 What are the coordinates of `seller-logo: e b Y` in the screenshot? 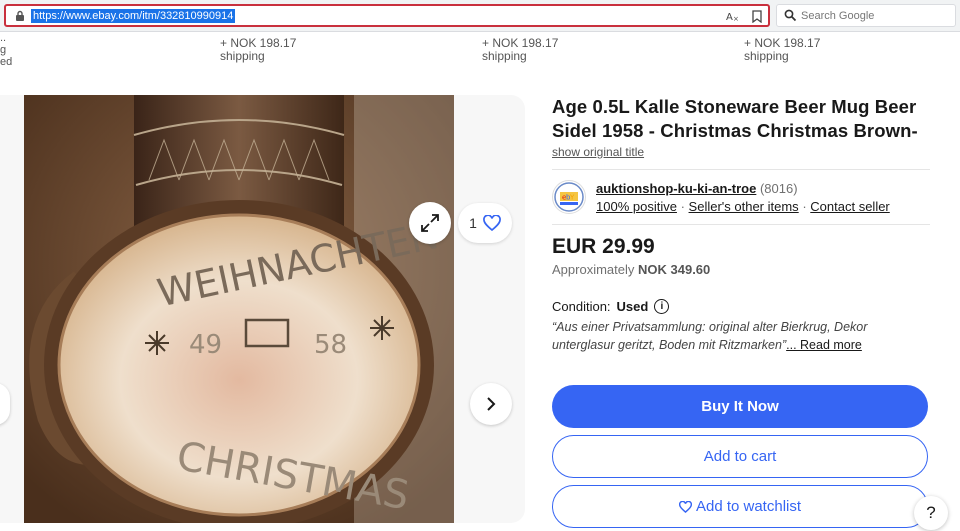 It's located at (569, 197).